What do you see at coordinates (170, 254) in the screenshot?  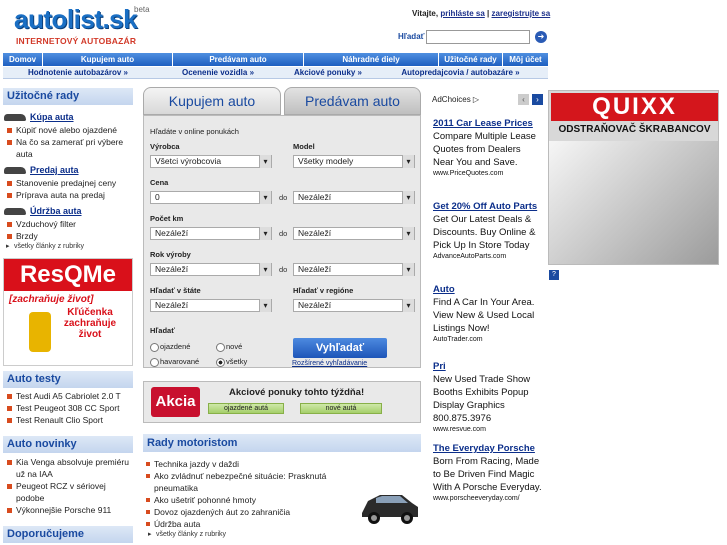 I see `rok-label: Rok výroby` at bounding box center [170, 254].